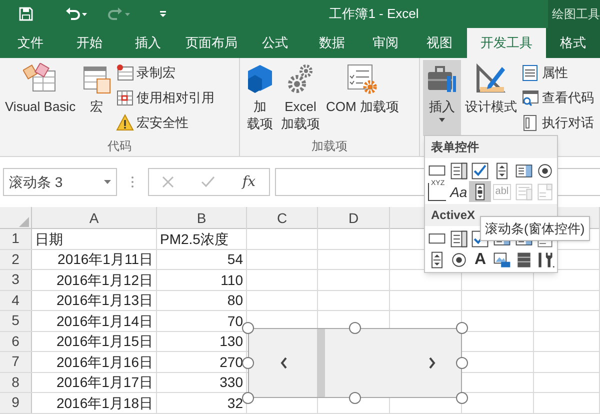  What do you see at coordinates (194, 239) in the screenshot?
I see `table-cell: PM2.5浓度` at bounding box center [194, 239].